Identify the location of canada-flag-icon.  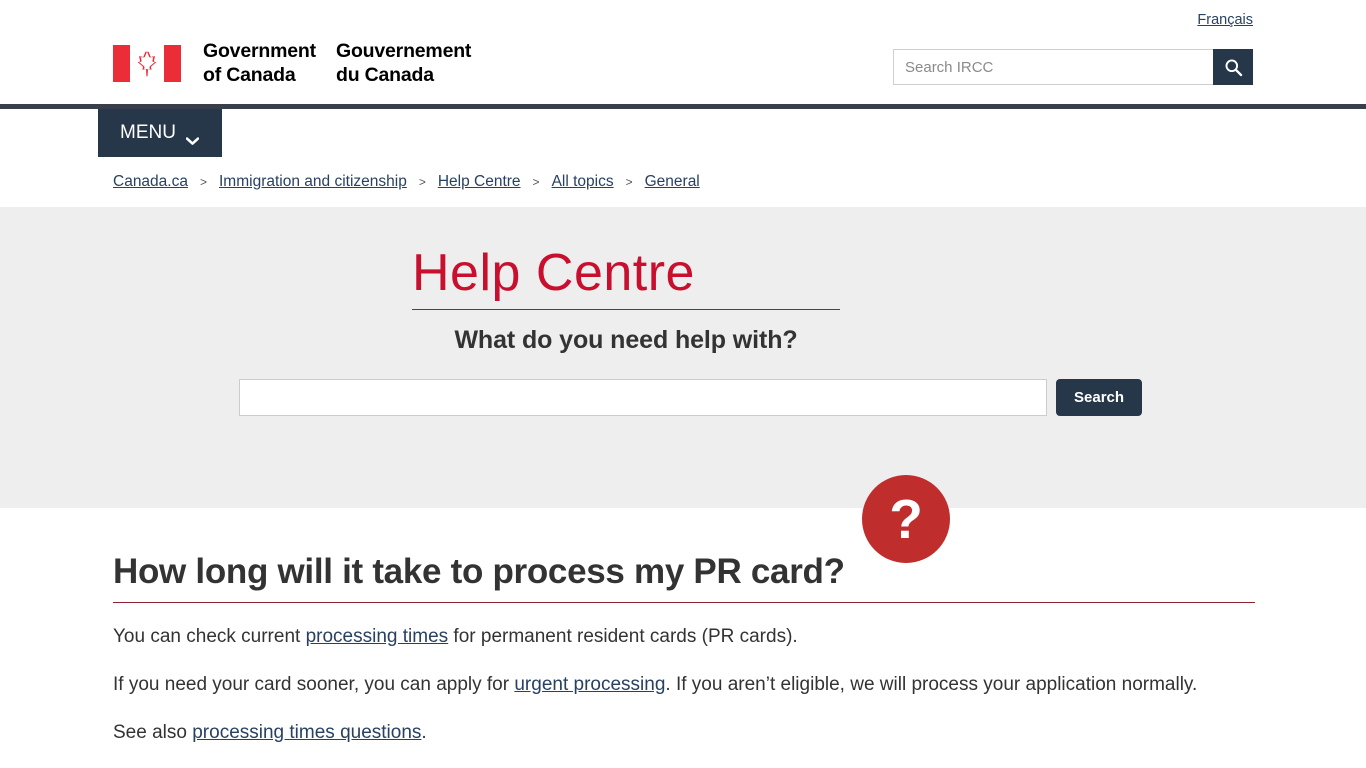
(147, 64).